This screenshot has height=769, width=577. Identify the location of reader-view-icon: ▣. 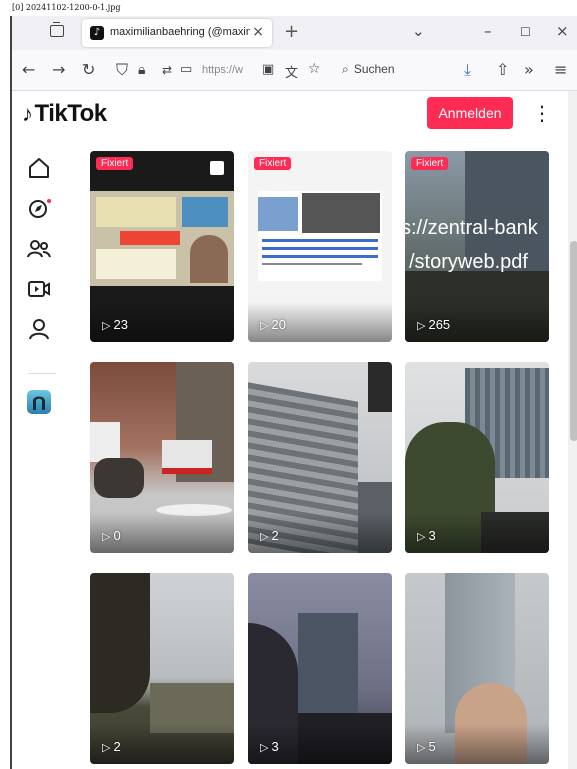
(268, 69).